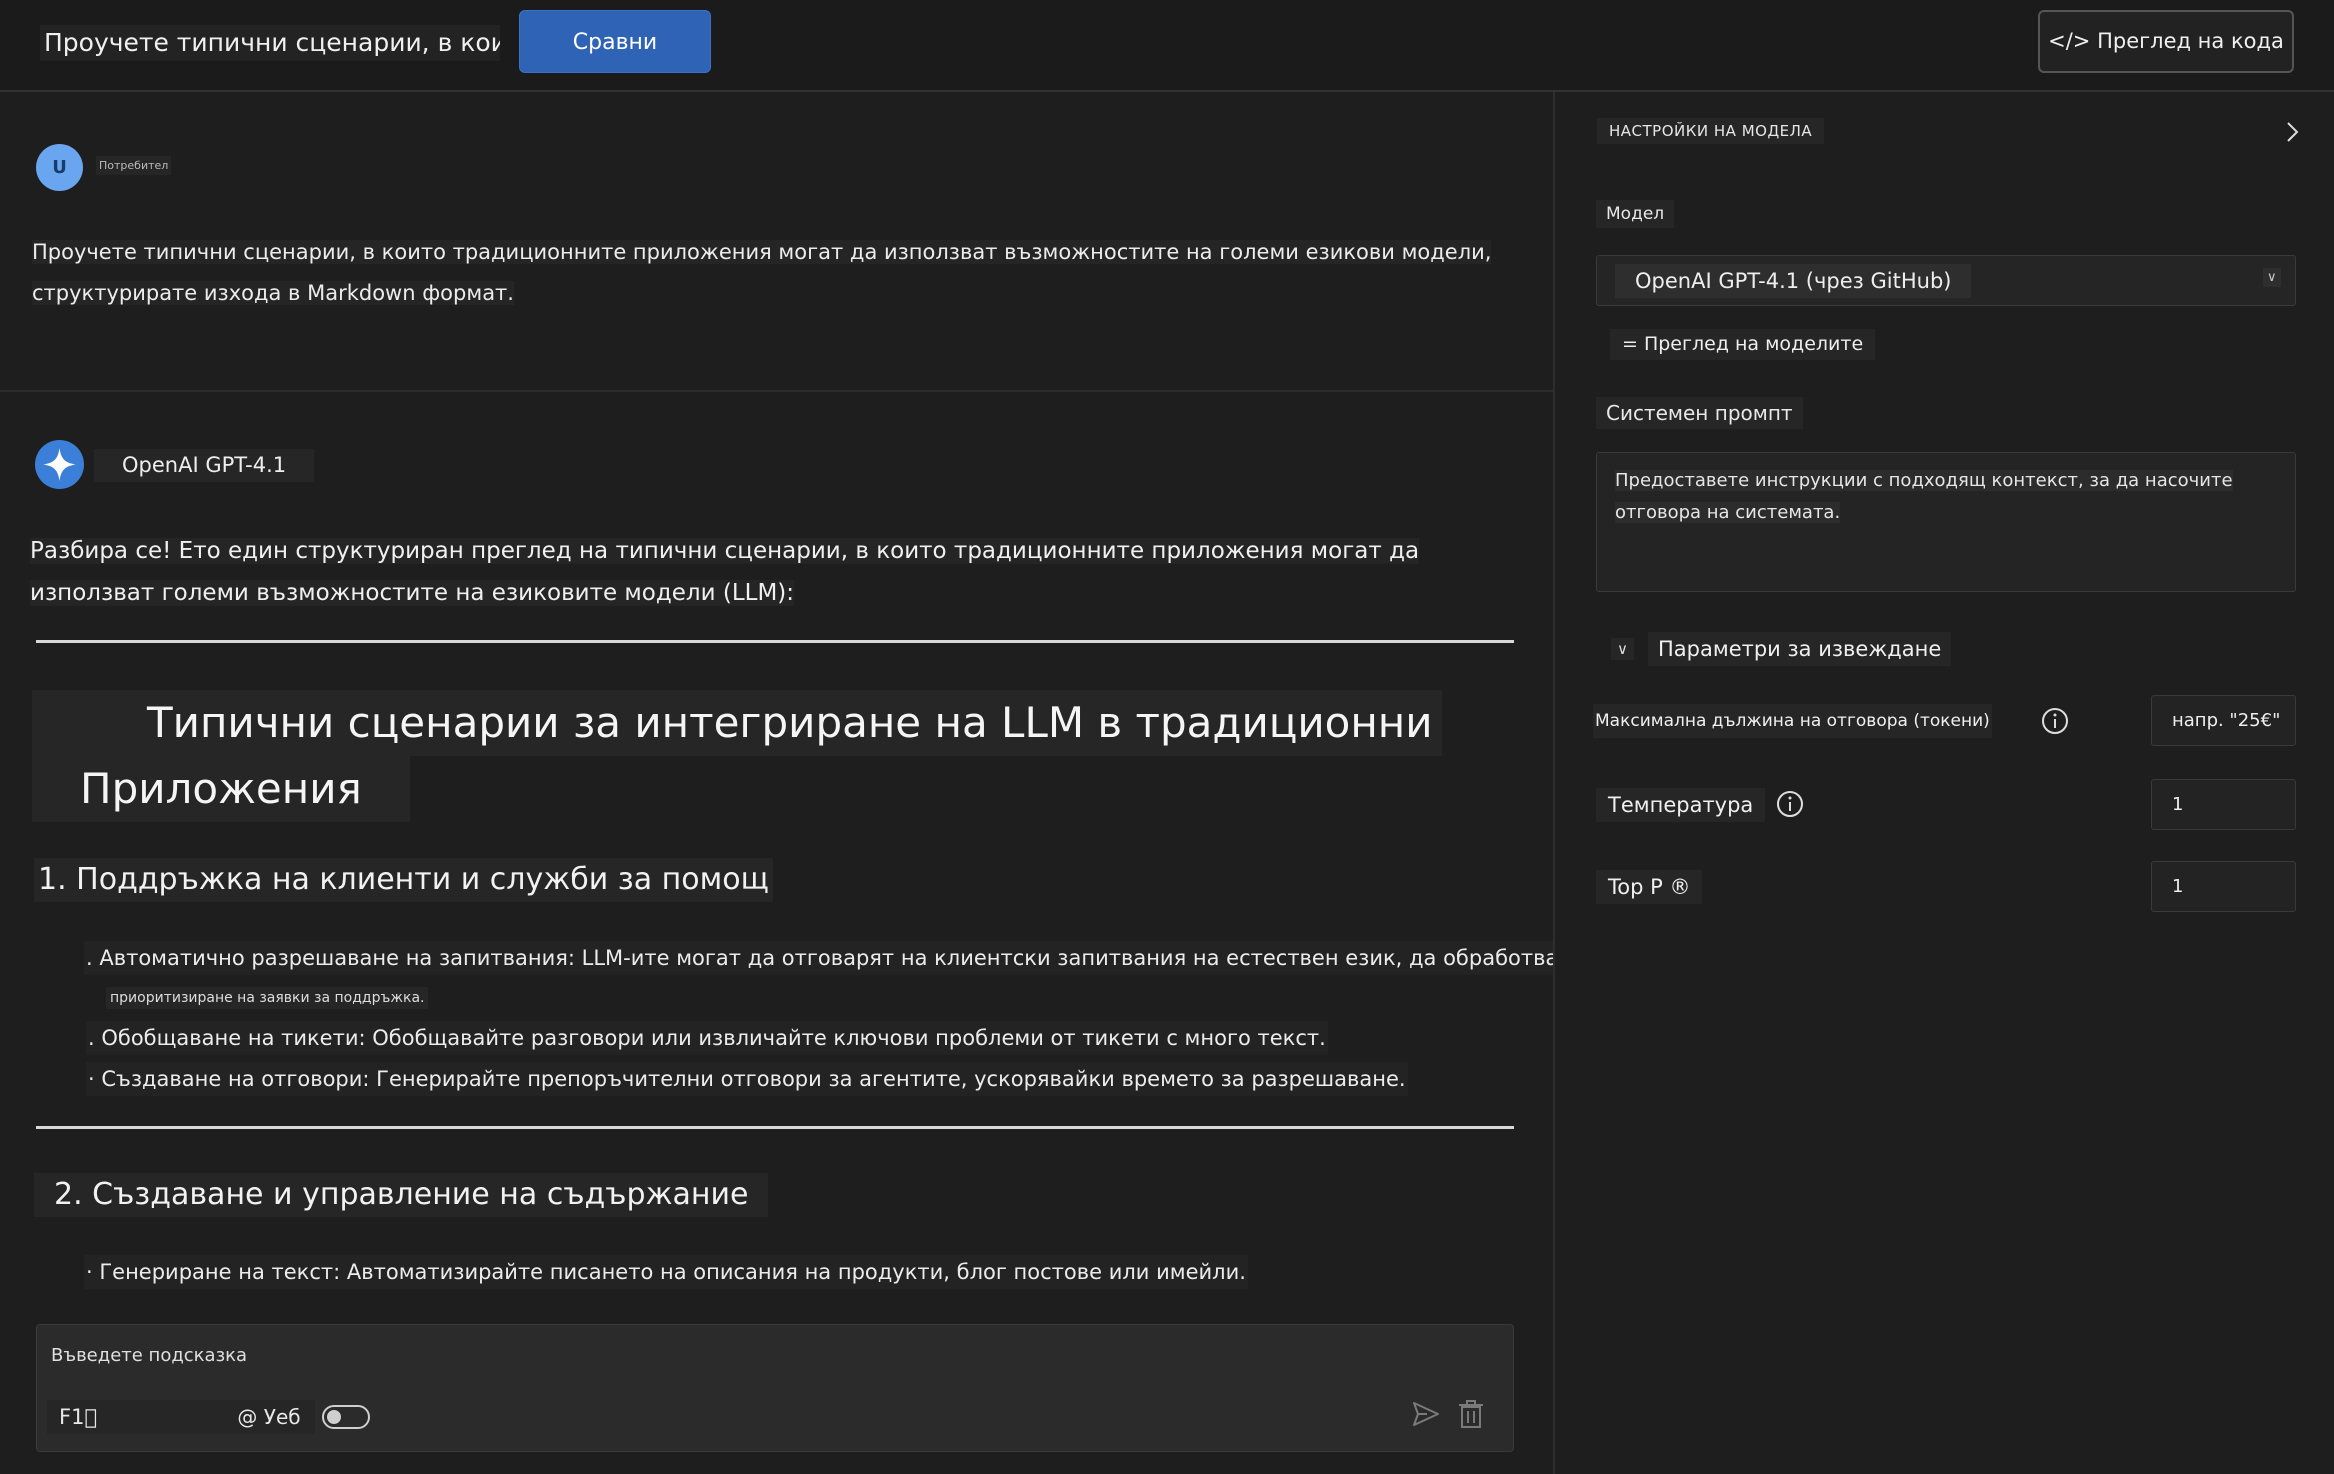  Describe the element at coordinates (221, 789) in the screenshot. I see `response-heading-line2: Приложения` at that location.